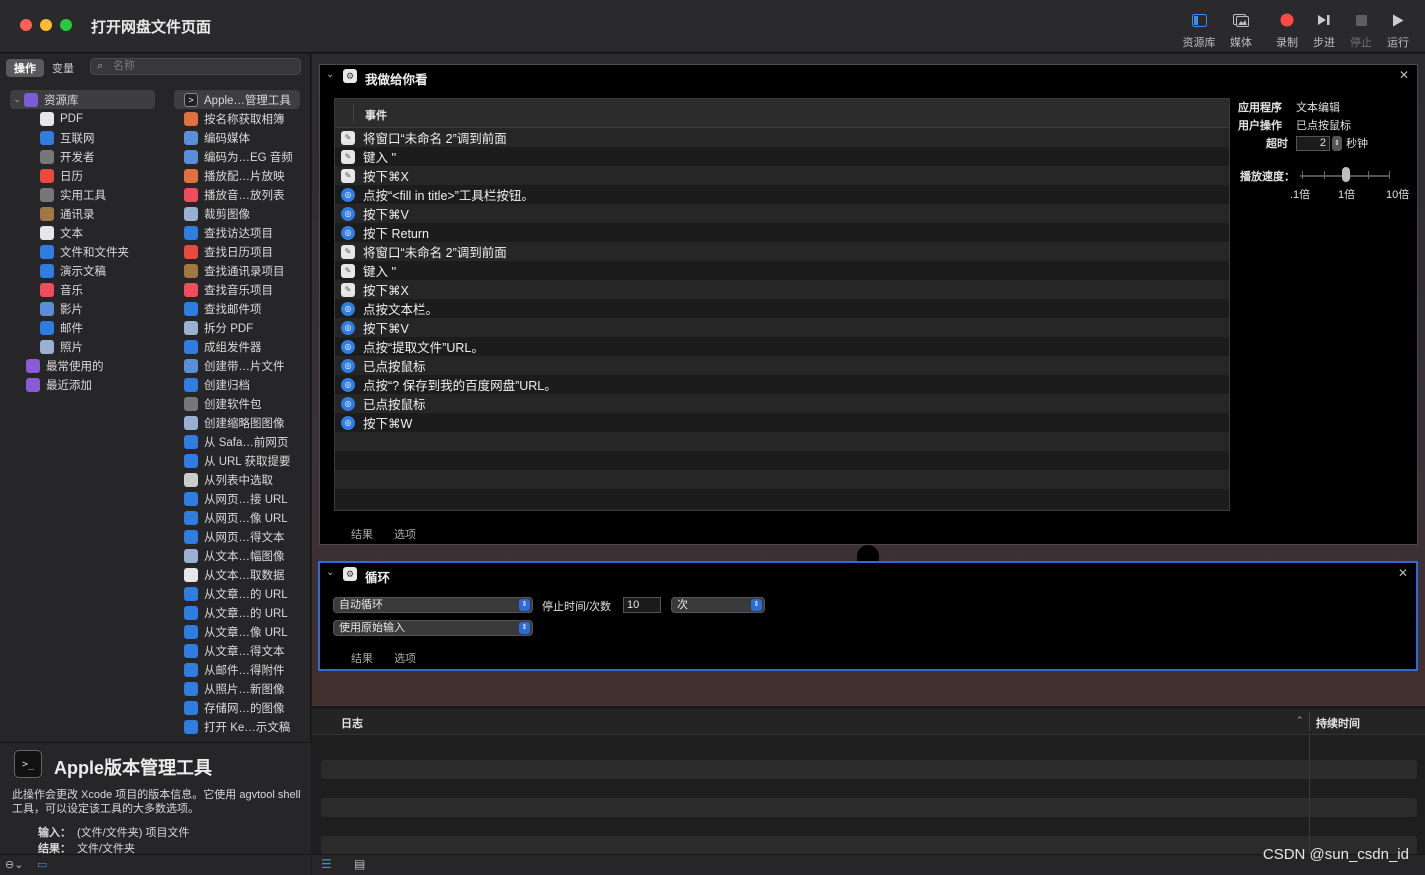 This screenshot has height=875, width=1425. What do you see at coordinates (82, 99) in the screenshot?
I see `sidebar-category-item: ⌄ 资源库` at bounding box center [82, 99].